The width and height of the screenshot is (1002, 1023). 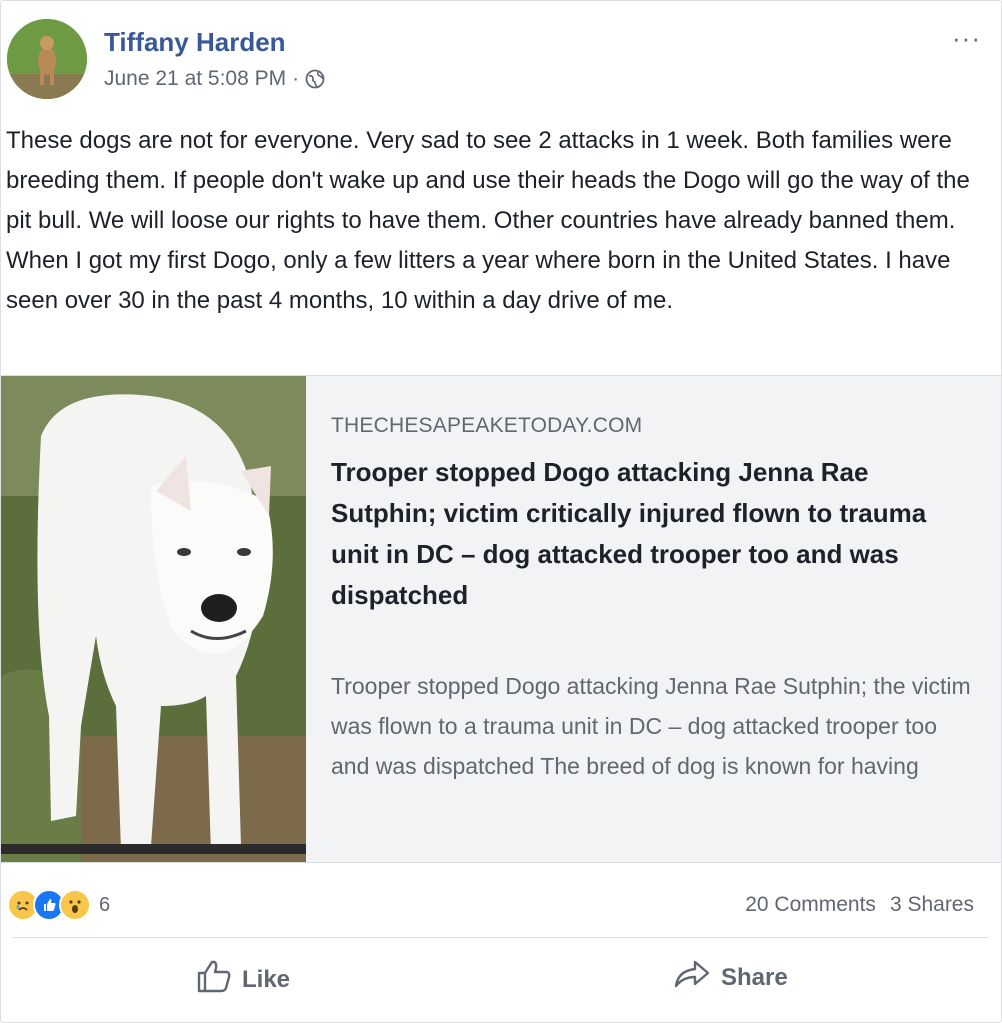 What do you see at coordinates (195, 79) in the screenshot?
I see `timestamp: June 21 at 5:08 PM` at bounding box center [195, 79].